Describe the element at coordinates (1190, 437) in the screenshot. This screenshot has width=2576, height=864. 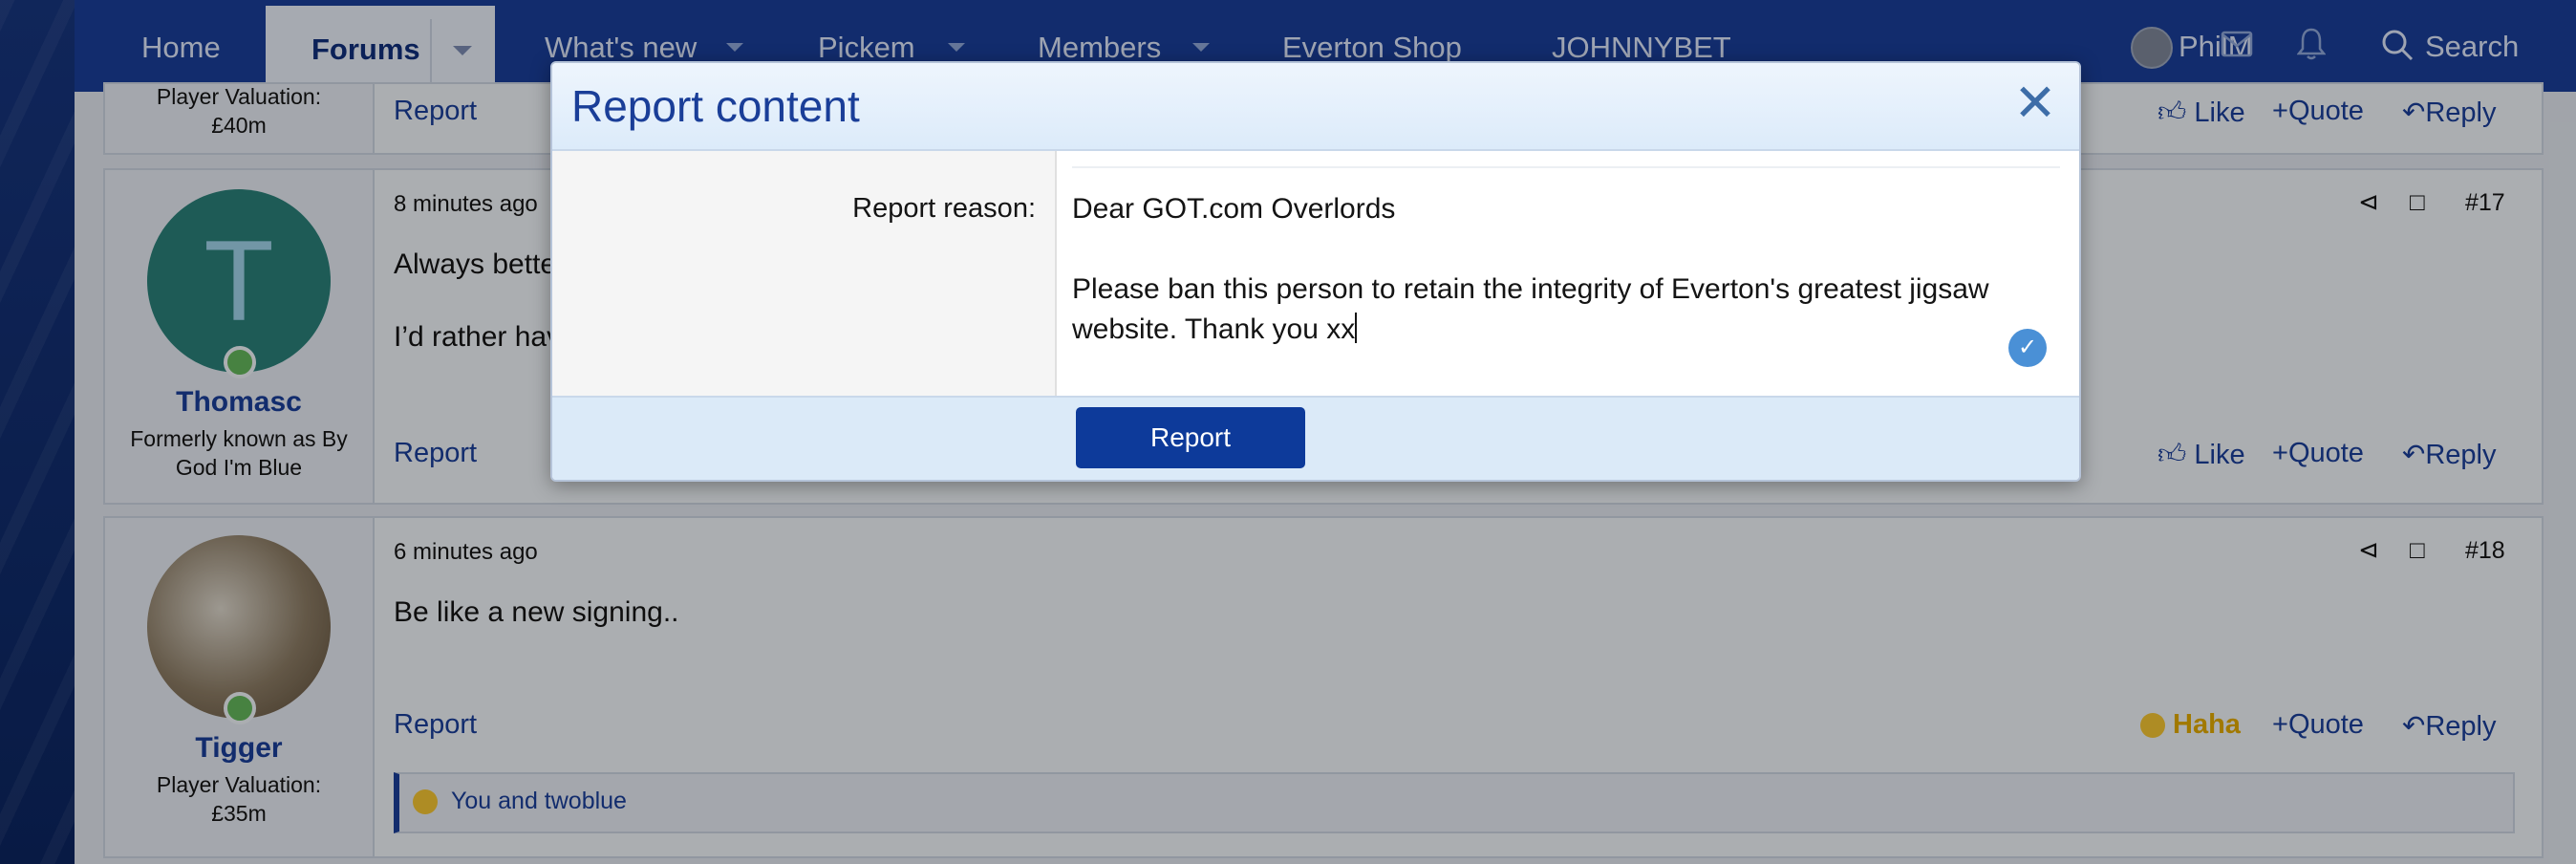
I see `report-submit-button: Report` at that location.